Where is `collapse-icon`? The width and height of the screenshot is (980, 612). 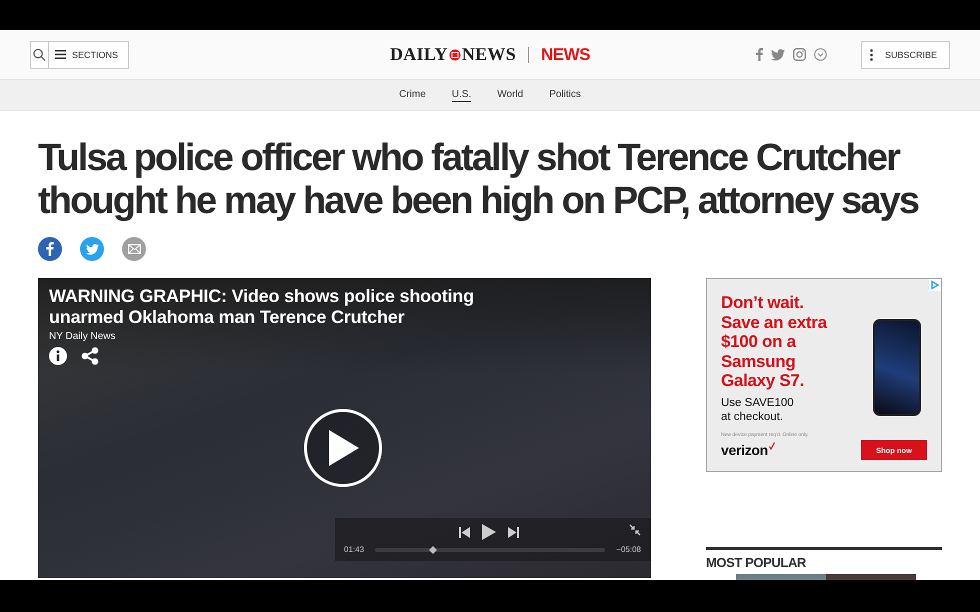
collapse-icon is located at coordinates (635, 530).